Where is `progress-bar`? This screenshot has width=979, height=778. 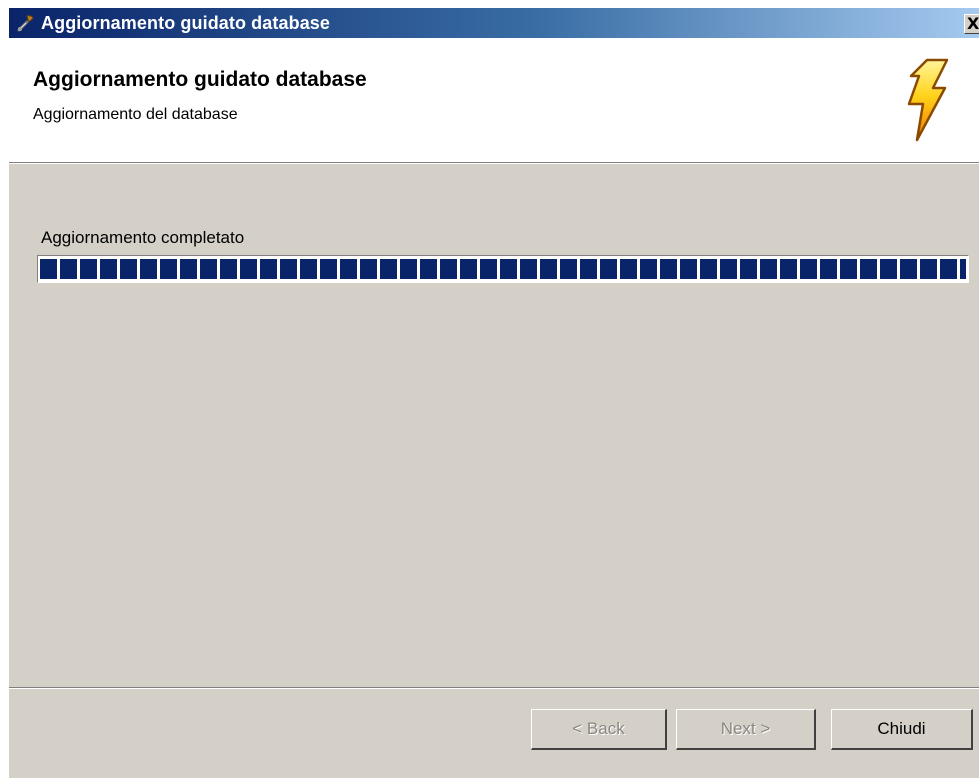 progress-bar is located at coordinates (503, 269).